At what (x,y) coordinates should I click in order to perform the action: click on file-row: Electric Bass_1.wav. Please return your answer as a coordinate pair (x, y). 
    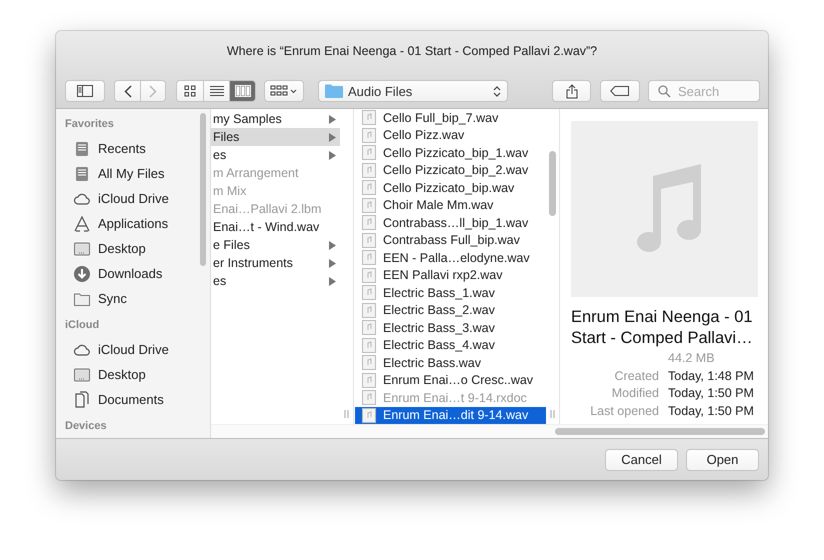
    Looking at the image, I should click on (450, 293).